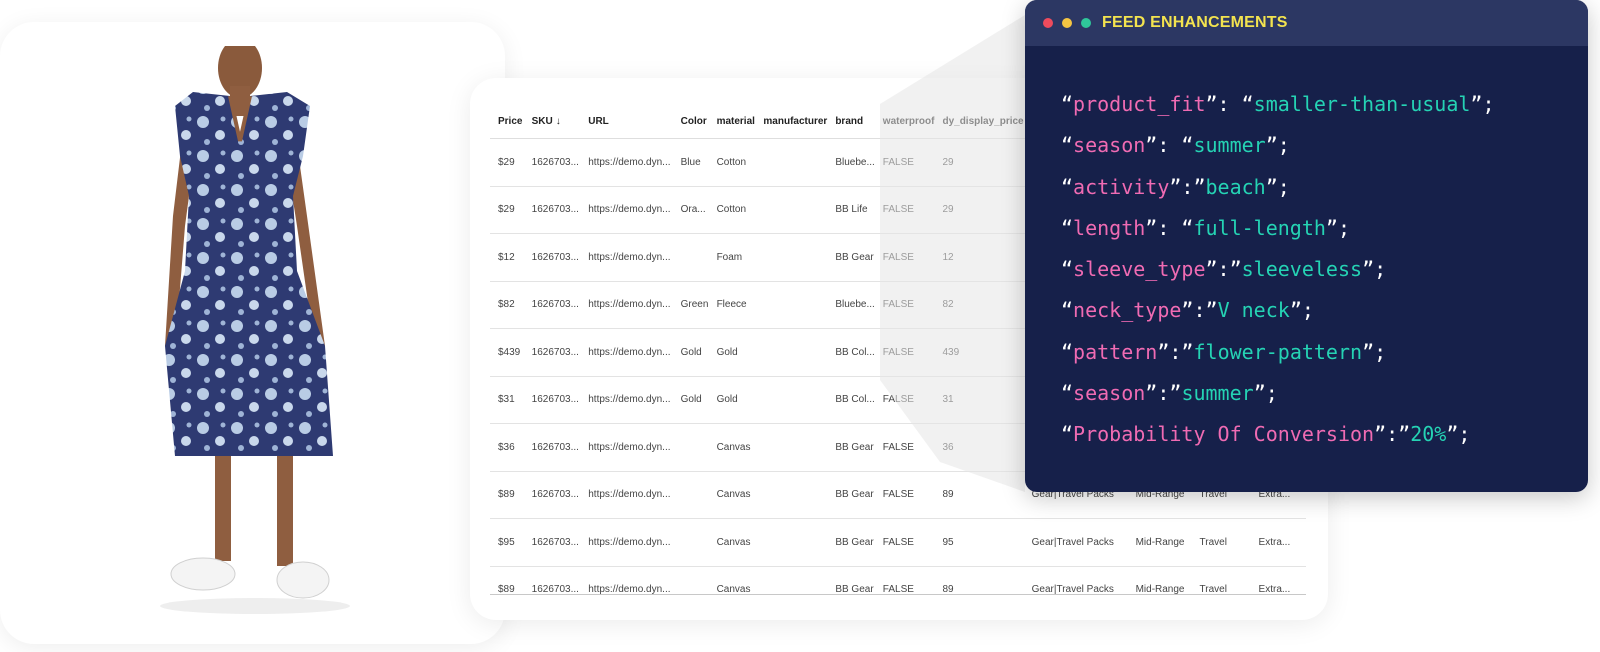  Describe the element at coordinates (851, 210) in the screenshot. I see `table-cell: BB Life` at that location.